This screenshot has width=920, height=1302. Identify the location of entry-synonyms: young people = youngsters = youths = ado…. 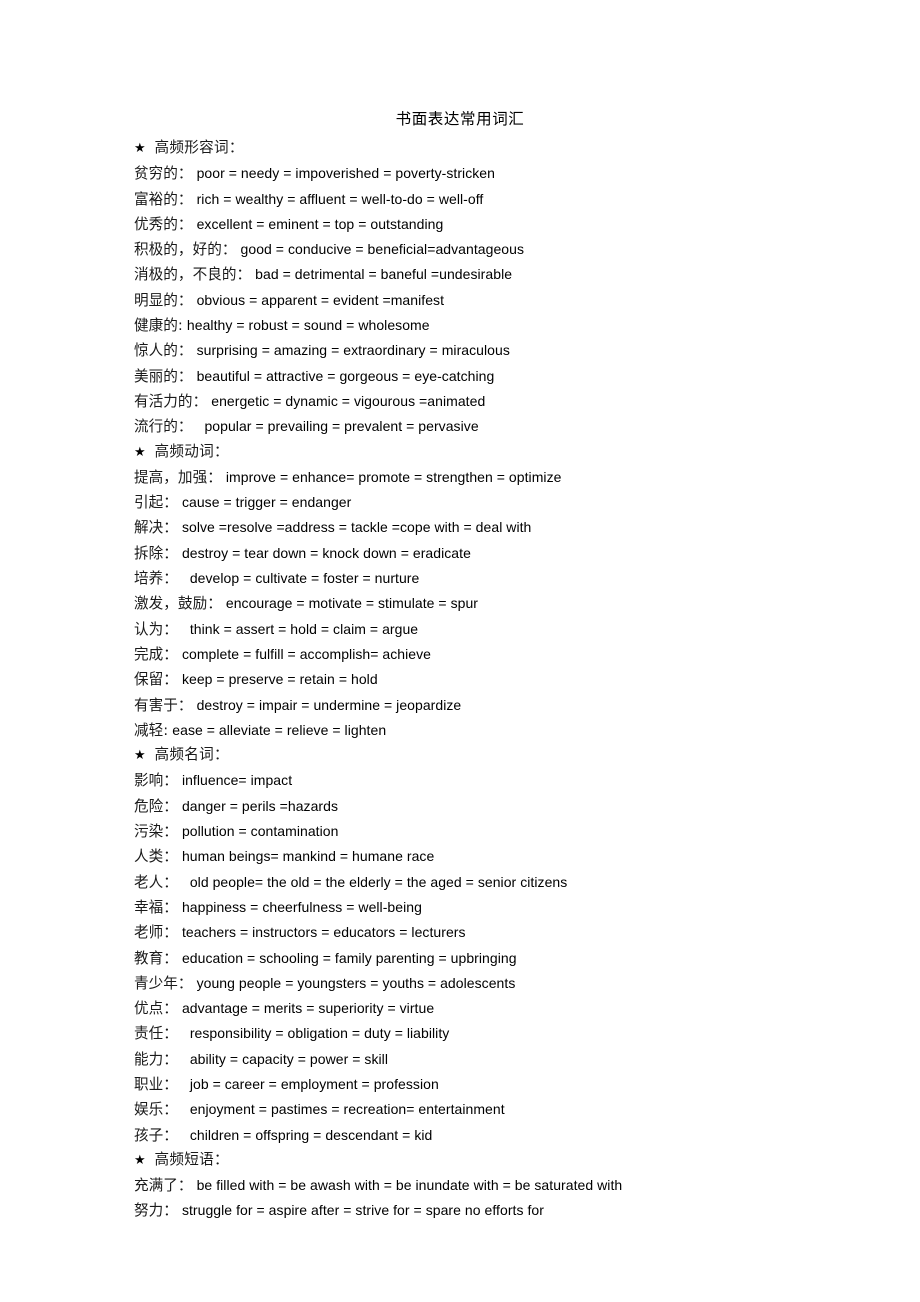
(356, 982).